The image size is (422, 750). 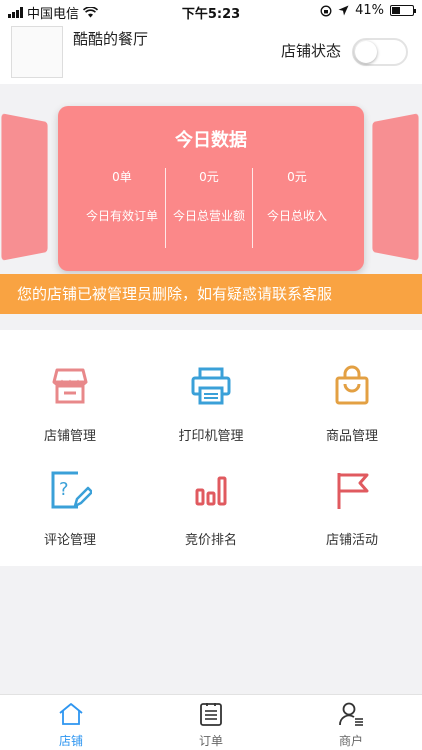 What do you see at coordinates (380, 52) in the screenshot?
I see `store-status-toggle` at bounding box center [380, 52].